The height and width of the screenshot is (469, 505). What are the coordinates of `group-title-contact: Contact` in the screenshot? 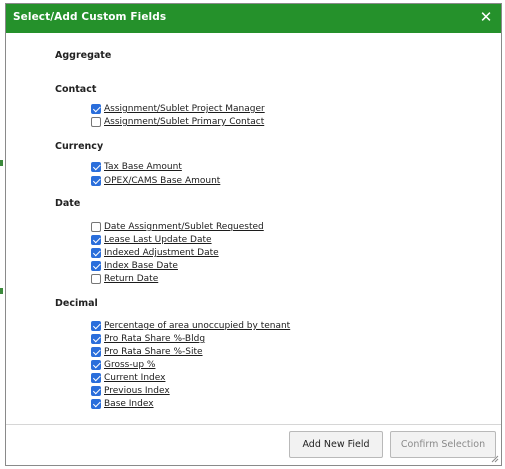 It's located at (76, 89).